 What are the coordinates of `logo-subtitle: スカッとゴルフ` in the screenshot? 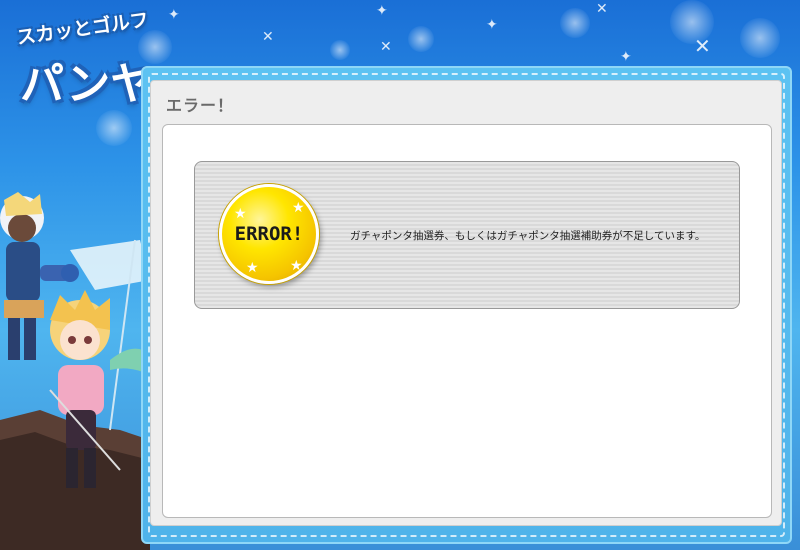 It's located at (83, 29).